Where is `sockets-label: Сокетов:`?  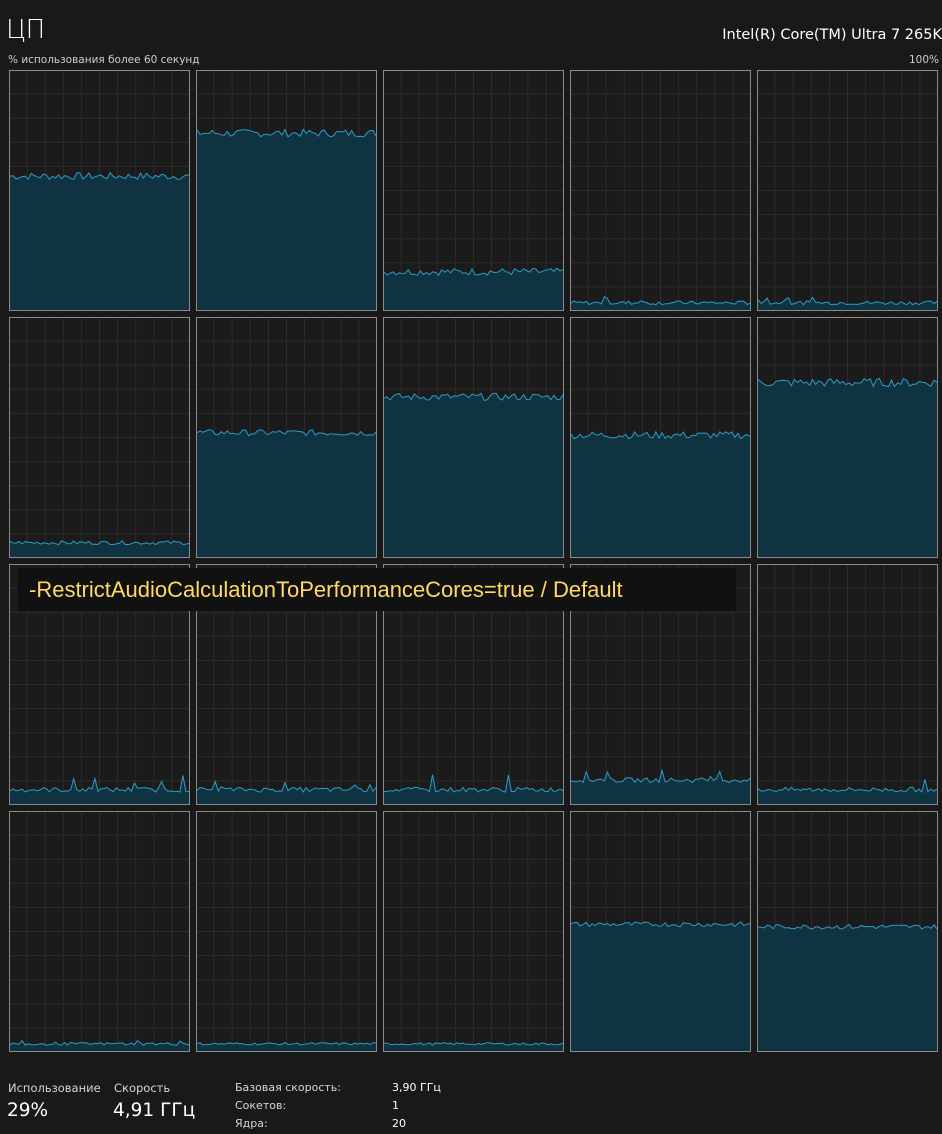 sockets-label: Сокетов: is located at coordinates (261, 1105).